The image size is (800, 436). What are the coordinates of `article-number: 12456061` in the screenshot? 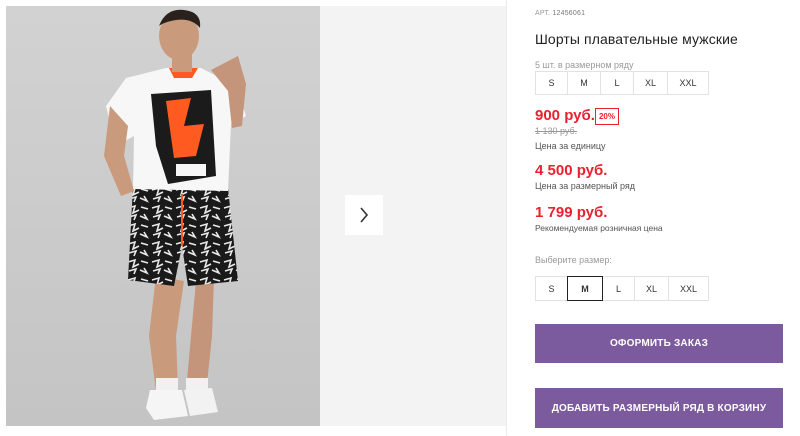 It's located at (569, 13).